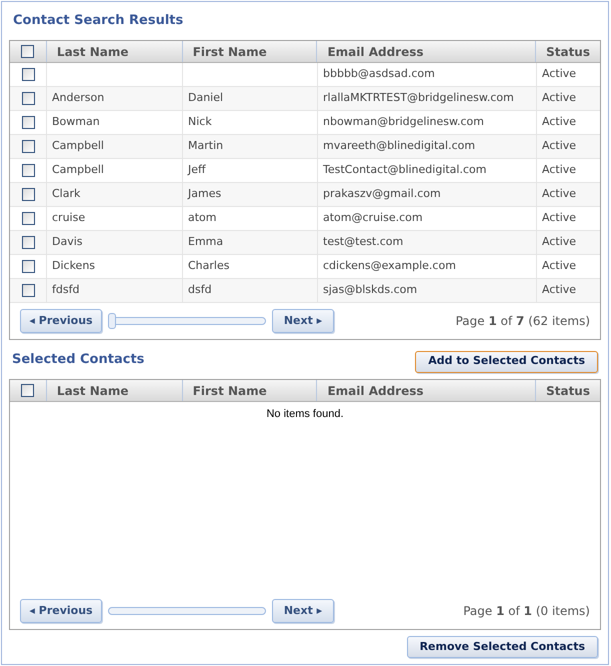 The image size is (611, 666). What do you see at coordinates (206, 146) in the screenshot?
I see `table-cell-text: Martin` at bounding box center [206, 146].